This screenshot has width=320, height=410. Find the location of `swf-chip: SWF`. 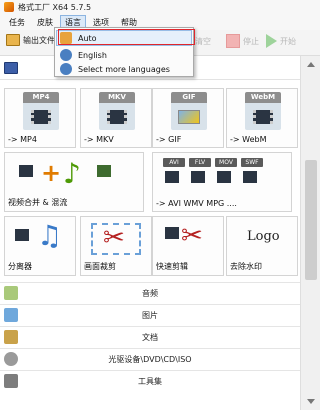

swf-chip: SWF is located at coordinates (252, 162).